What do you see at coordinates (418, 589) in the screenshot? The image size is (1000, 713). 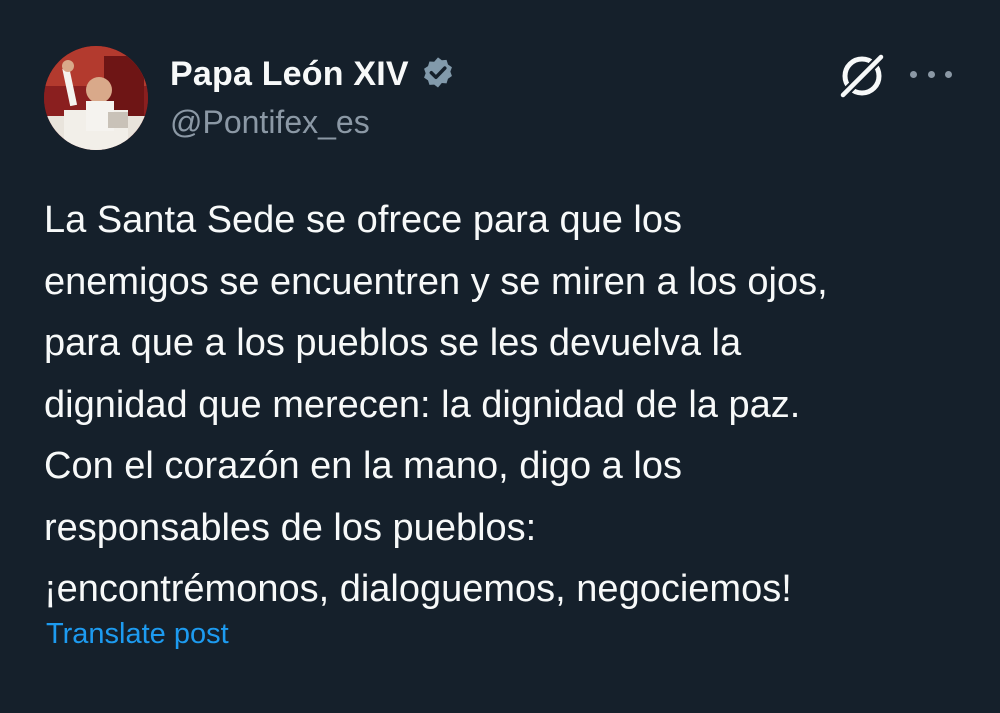 I see `post-text-line: ¡encontrémonos, dialoguemos, negociemos!` at bounding box center [418, 589].